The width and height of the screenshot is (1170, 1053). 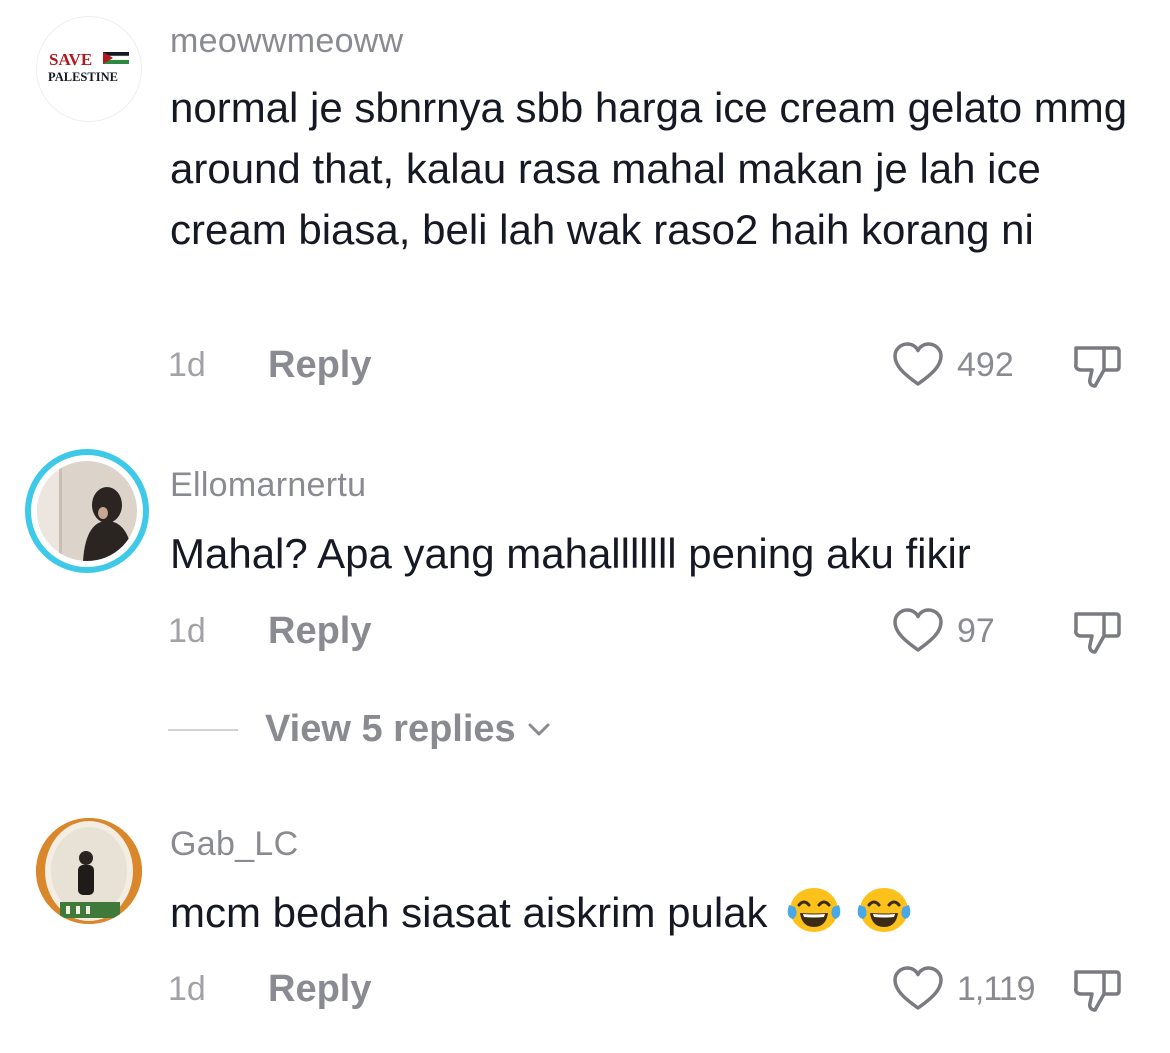 What do you see at coordinates (539, 729) in the screenshot?
I see `chevron-down-icon` at bounding box center [539, 729].